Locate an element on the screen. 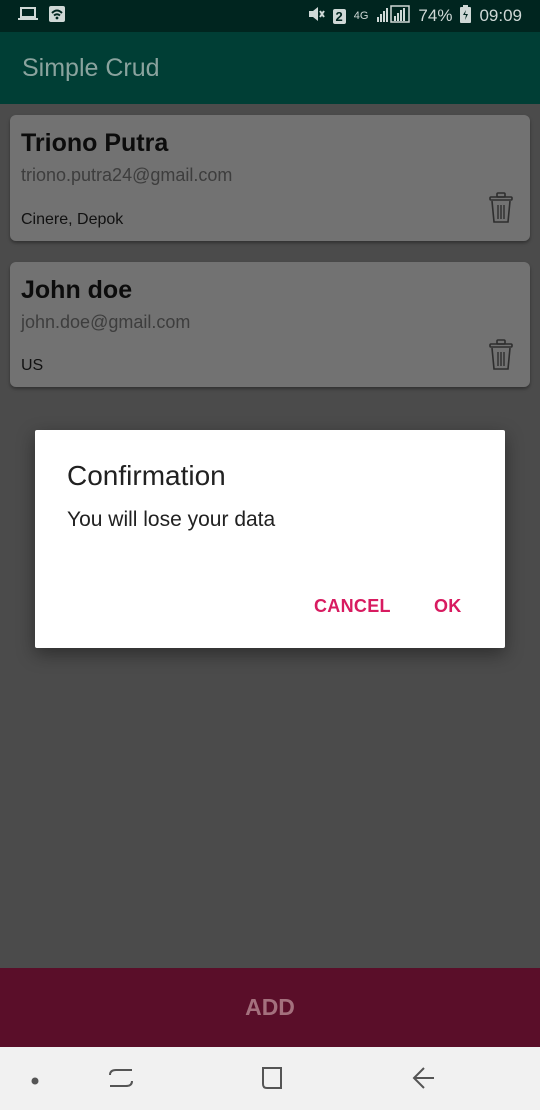  sim-slot-badge: 2 is located at coordinates (339, 16).